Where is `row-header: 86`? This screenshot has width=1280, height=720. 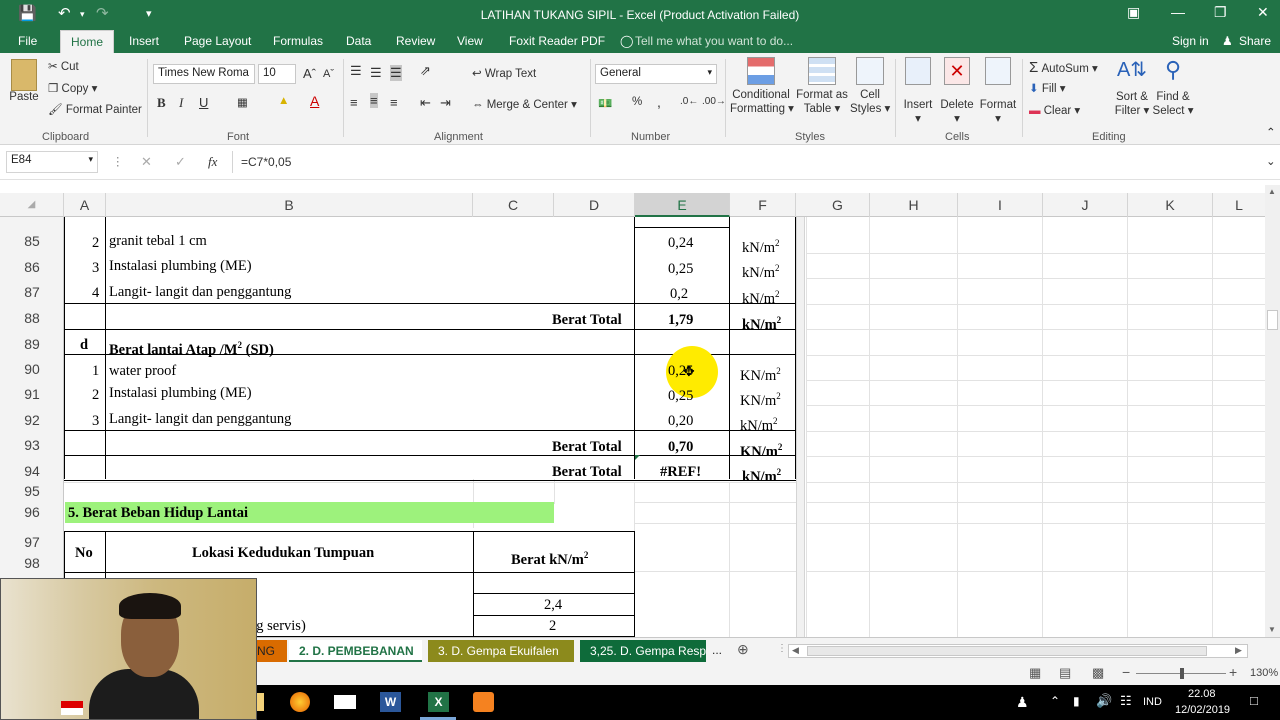
row-header: 86 is located at coordinates (32, 267).